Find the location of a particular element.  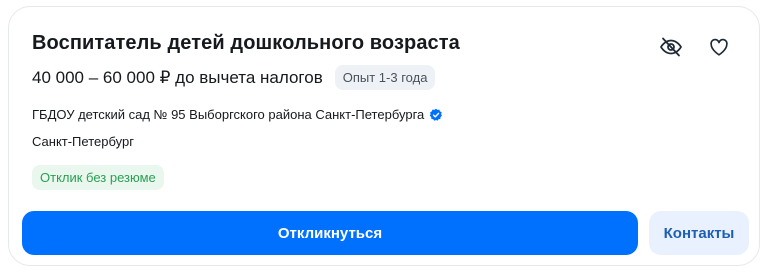

hide-vacancy-button is located at coordinates (671, 47).